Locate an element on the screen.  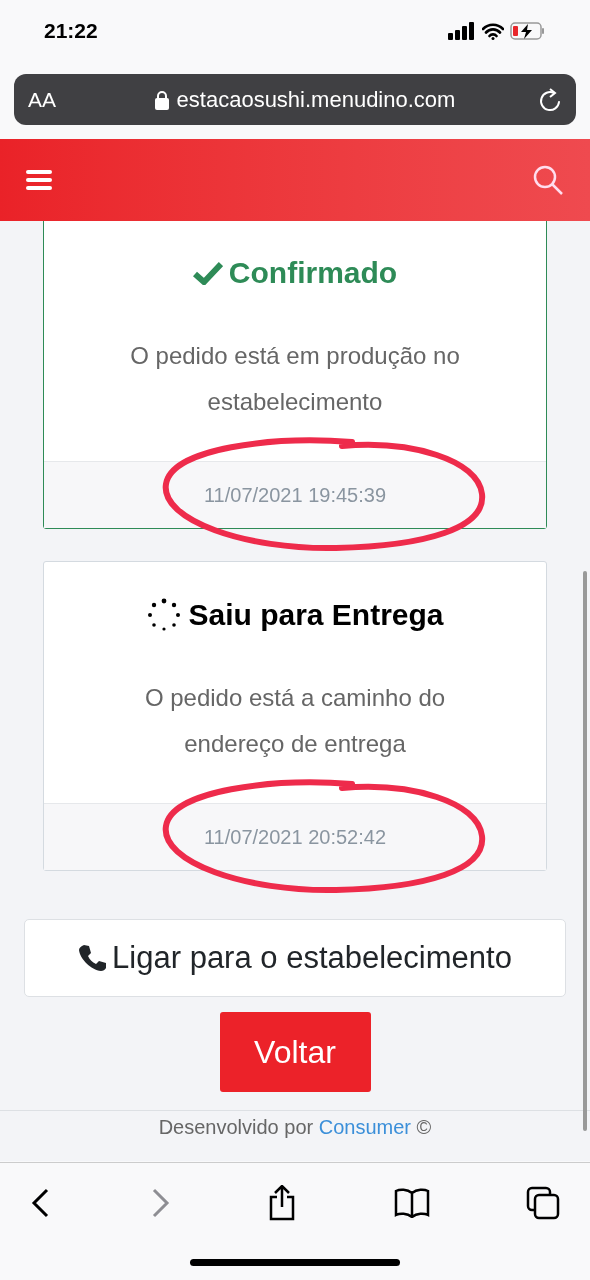
battery-icon is located at coordinates (528, 31).